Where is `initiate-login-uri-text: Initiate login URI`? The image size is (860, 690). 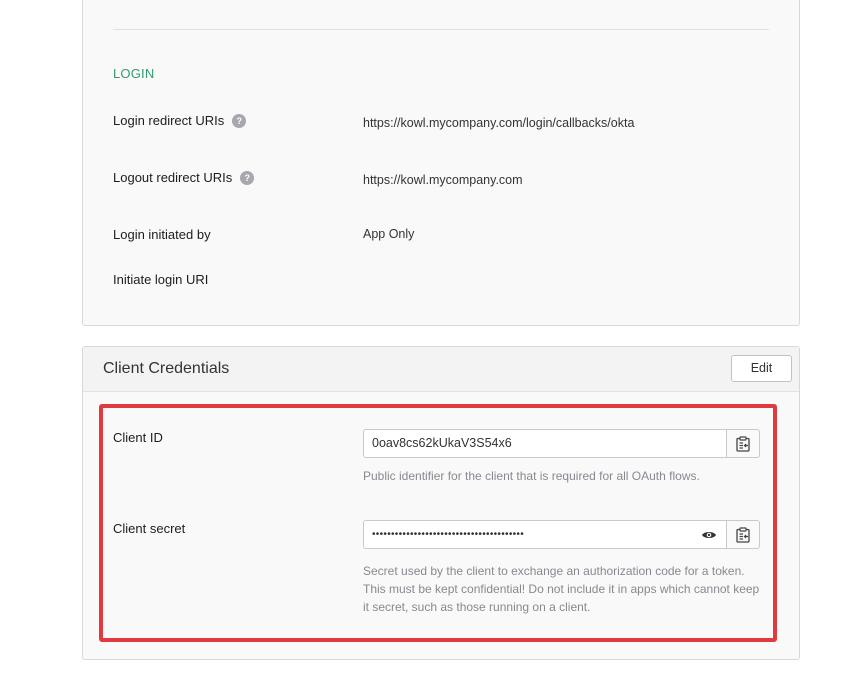 initiate-login-uri-text: Initiate login URI is located at coordinates (161, 279).